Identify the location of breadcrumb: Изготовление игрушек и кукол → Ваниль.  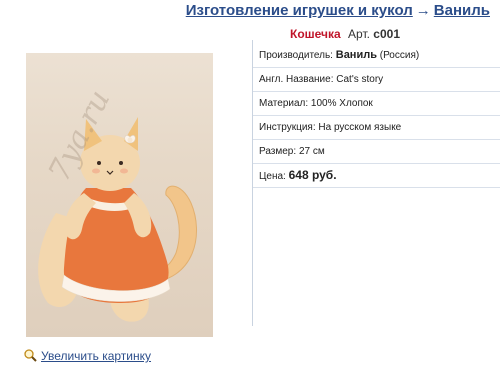
(338, 10).